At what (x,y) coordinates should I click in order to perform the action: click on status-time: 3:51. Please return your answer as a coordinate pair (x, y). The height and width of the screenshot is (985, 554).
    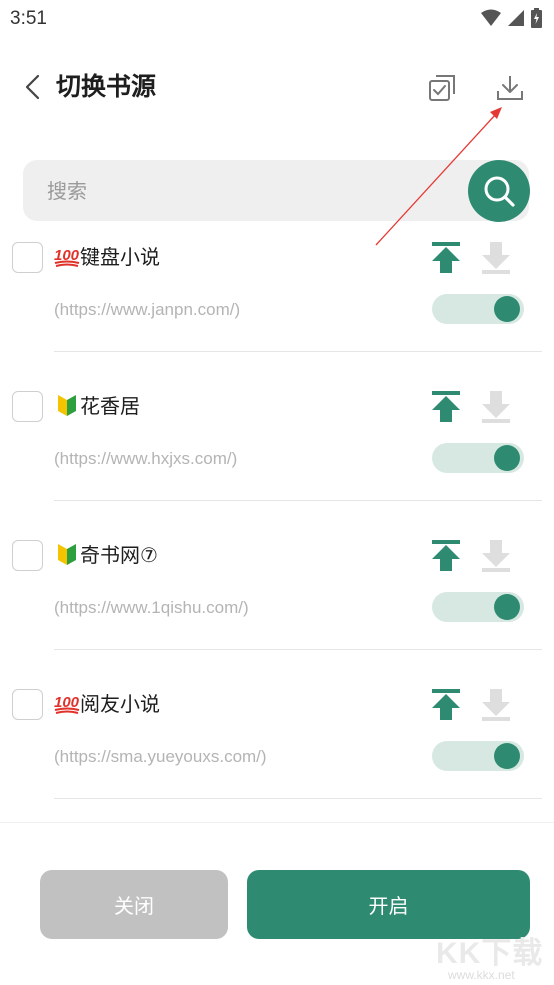
    Looking at the image, I should click on (28, 18).